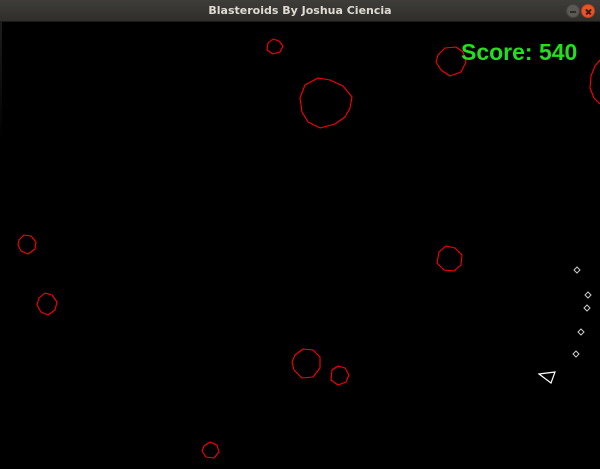 Image resolution: width=600 pixels, height=469 pixels. Describe the element at coordinates (340, 375) in the screenshot. I see `asteroid-bottom-small` at that location.